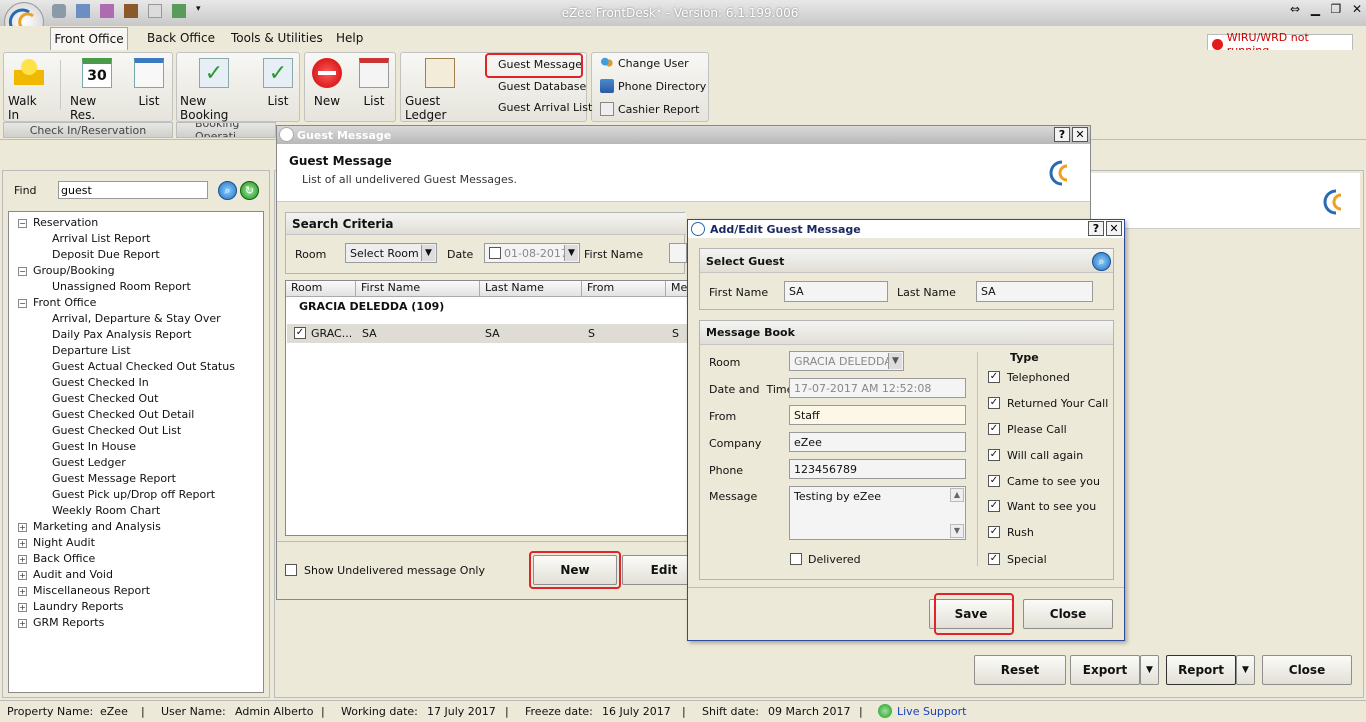 The width and height of the screenshot is (1366, 722). Describe the element at coordinates (278, 83) in the screenshot. I see `booking-list-button: ✓ List` at that location.